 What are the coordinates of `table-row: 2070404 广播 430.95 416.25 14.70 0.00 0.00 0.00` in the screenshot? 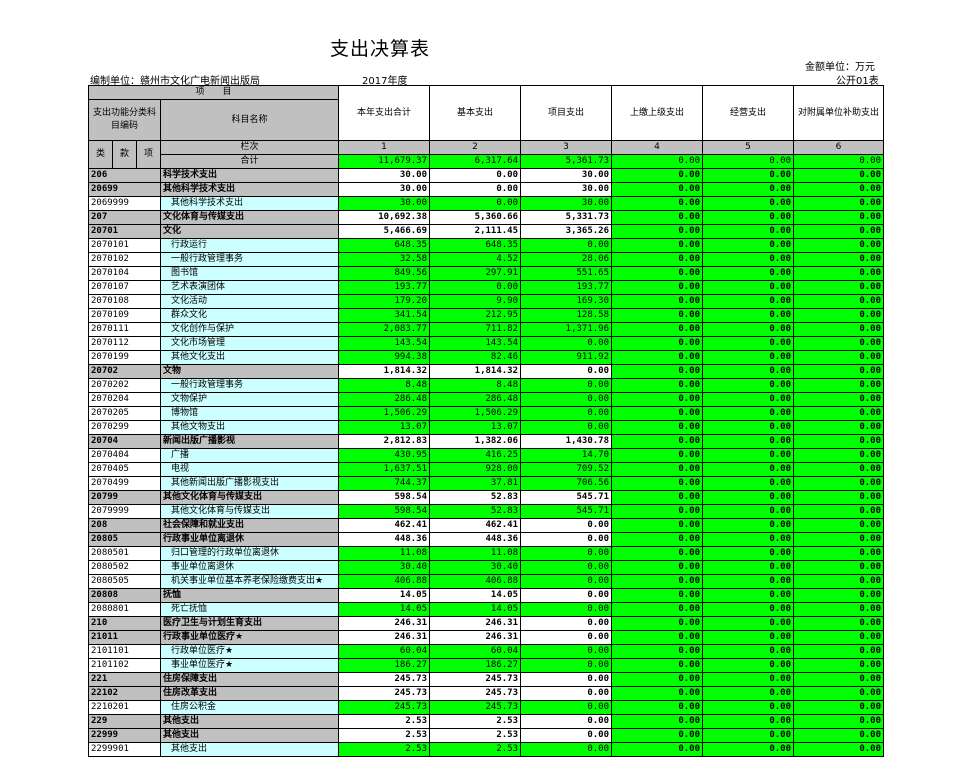 It's located at (486, 455).